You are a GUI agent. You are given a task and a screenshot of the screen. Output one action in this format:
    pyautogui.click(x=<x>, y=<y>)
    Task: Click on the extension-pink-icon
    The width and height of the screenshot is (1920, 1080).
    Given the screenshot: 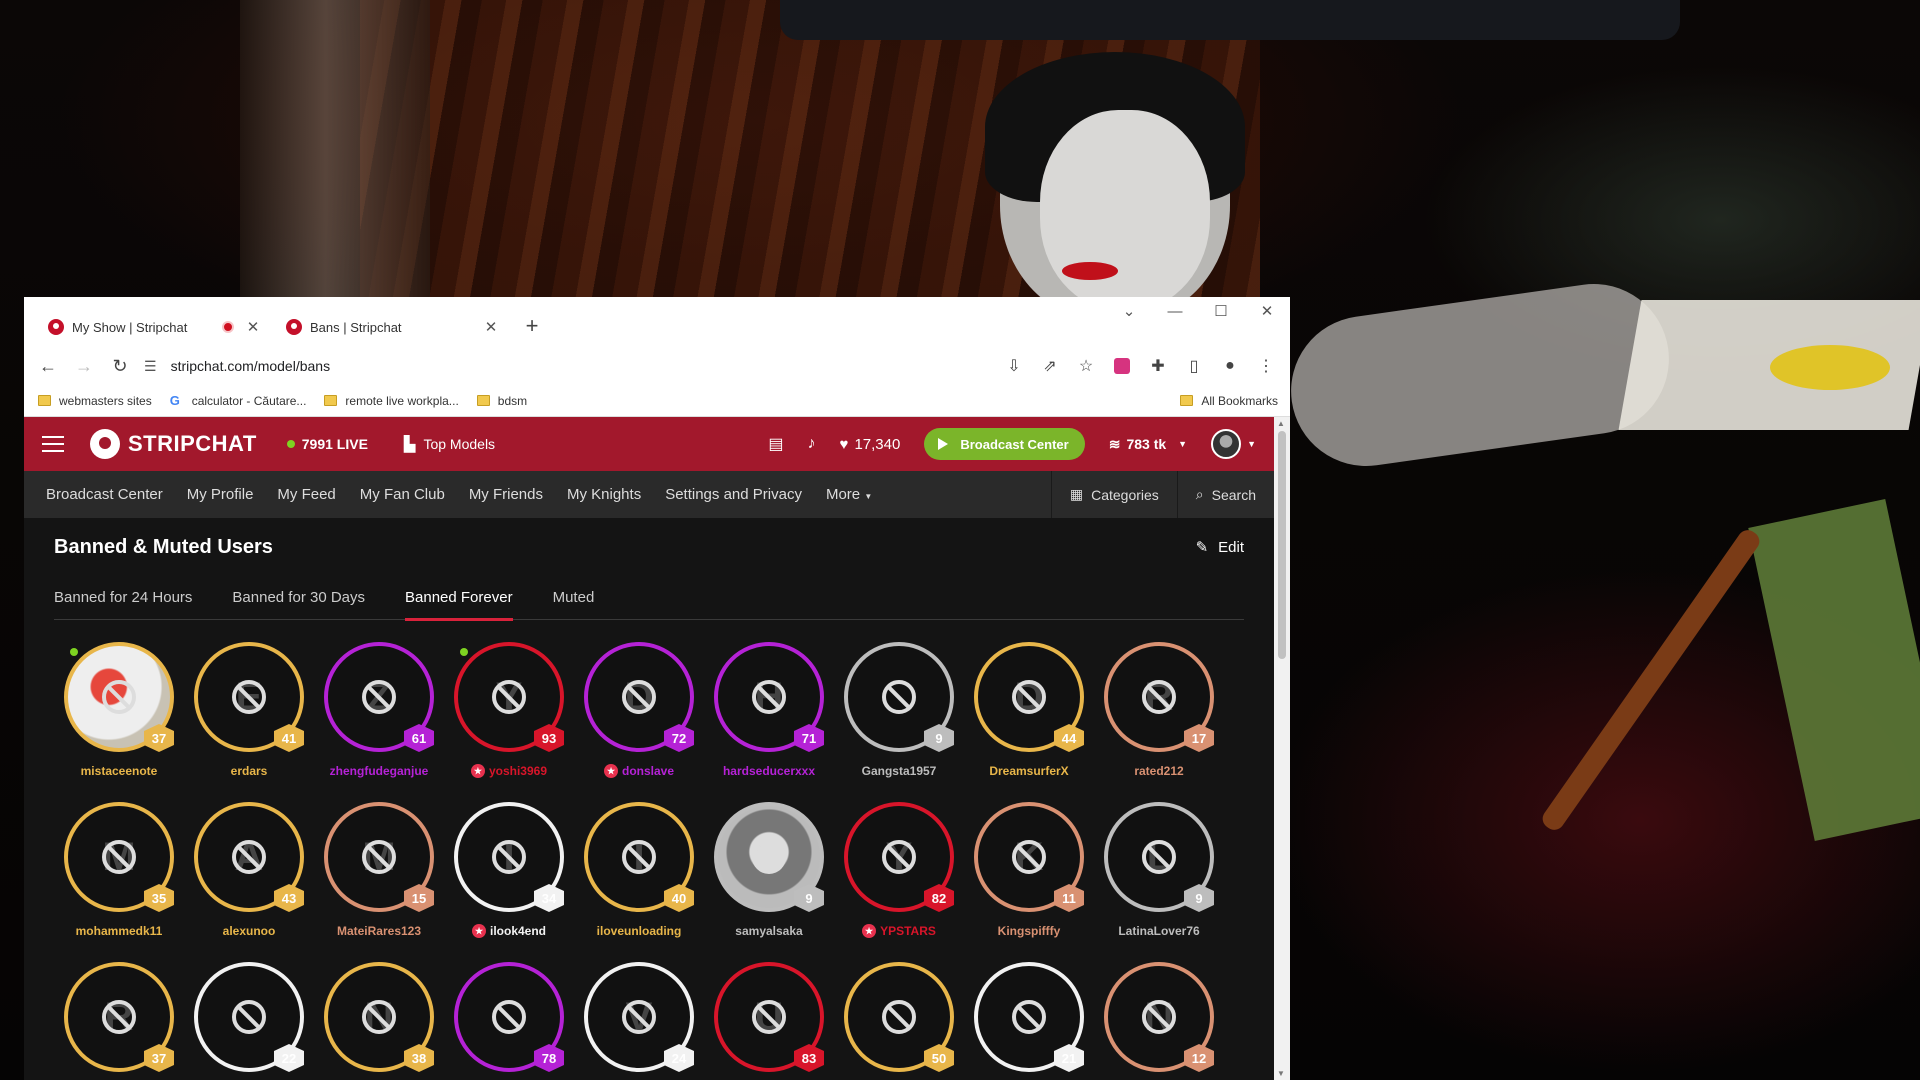 What is the action you would take?
    pyautogui.click(x=1122, y=366)
    